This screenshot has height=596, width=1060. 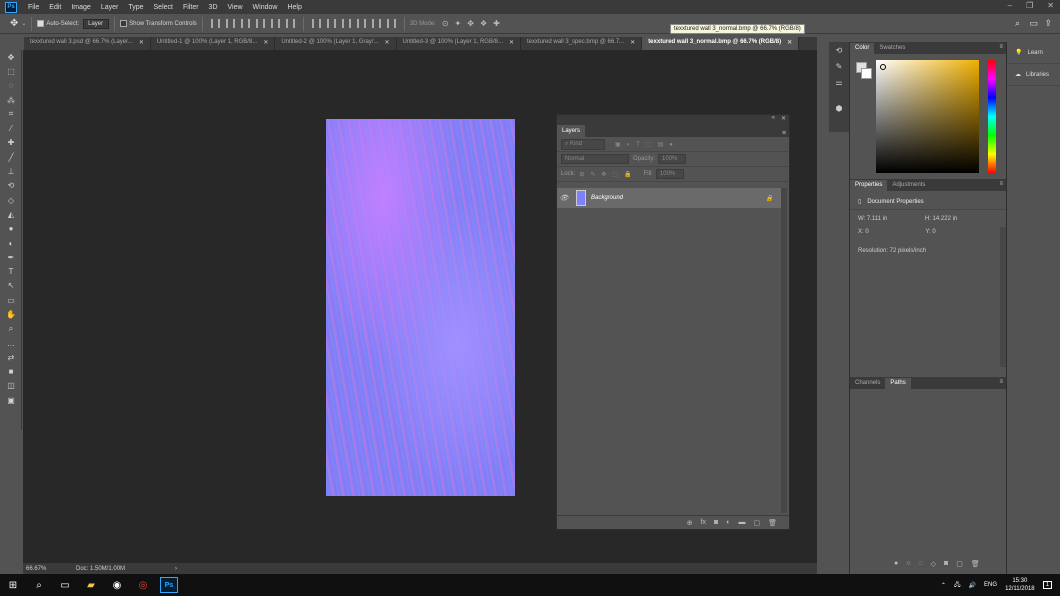 What do you see at coordinates (839, 66) in the screenshot?
I see `brush-settings-icon: ✎` at bounding box center [839, 66].